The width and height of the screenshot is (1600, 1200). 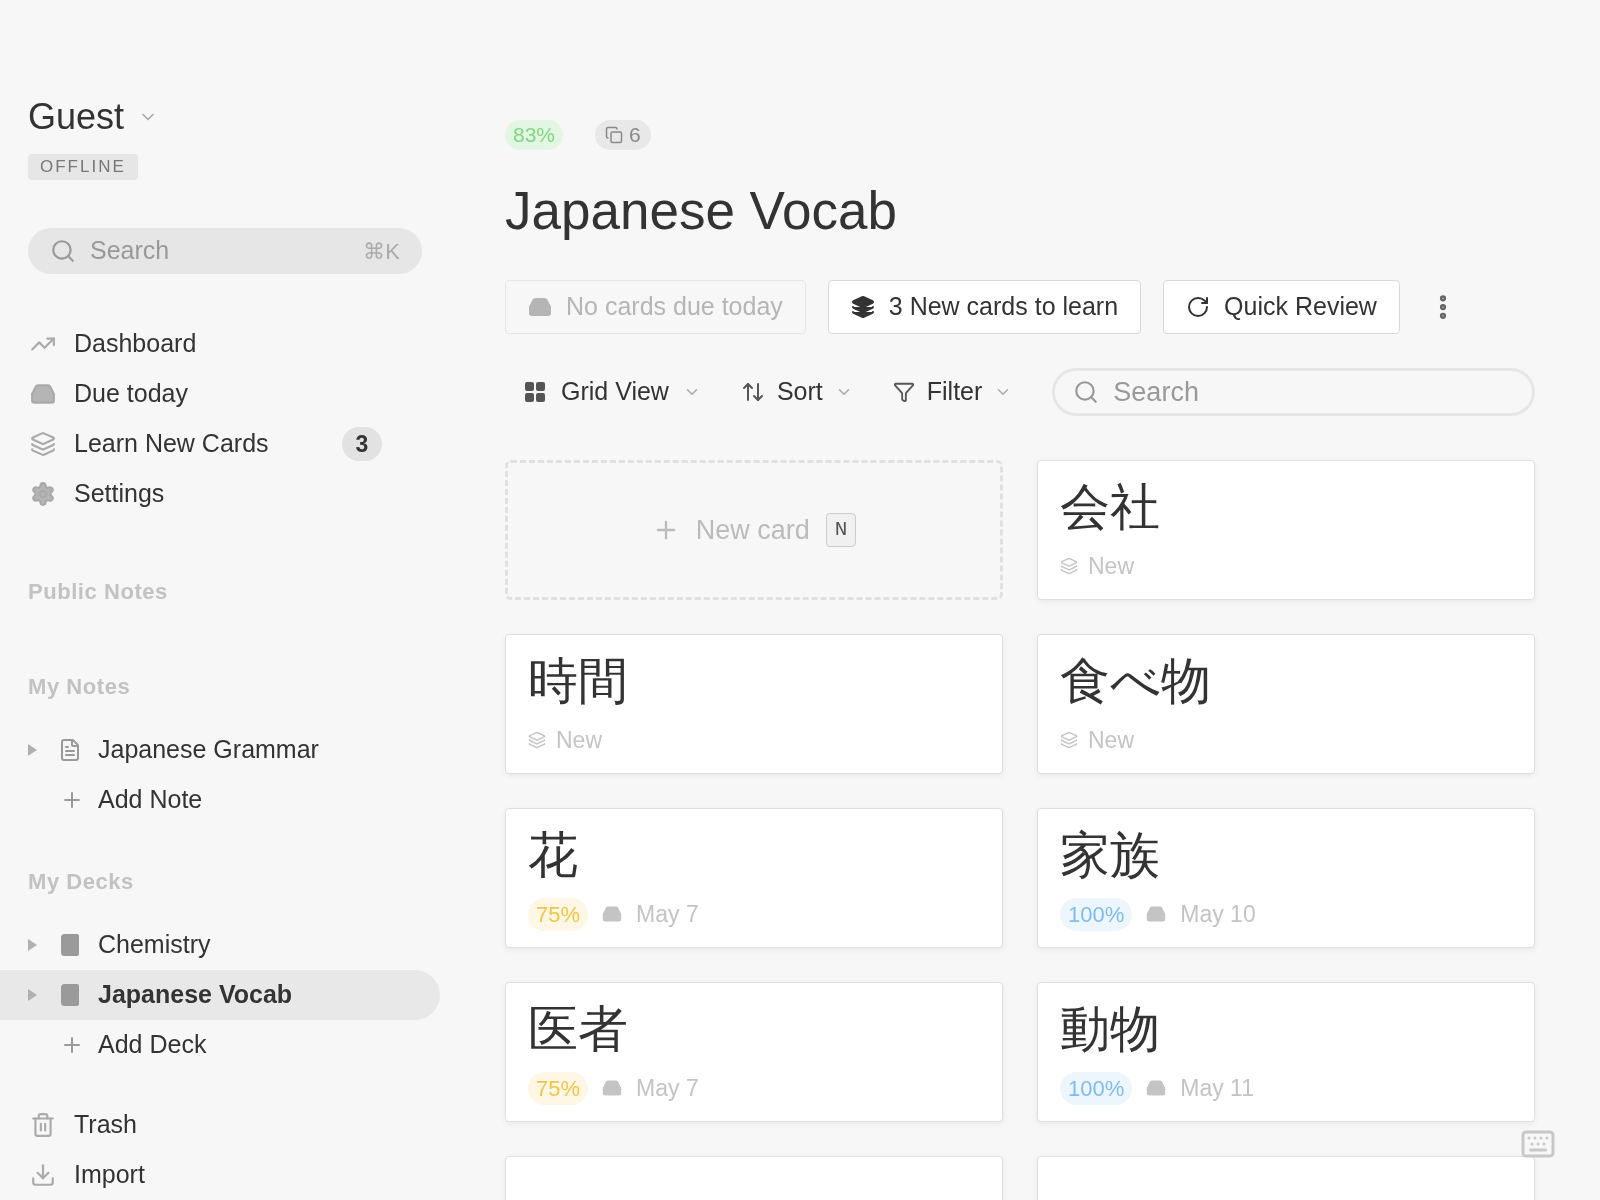 I want to click on trash-icon, so click(x=43, y=1125).